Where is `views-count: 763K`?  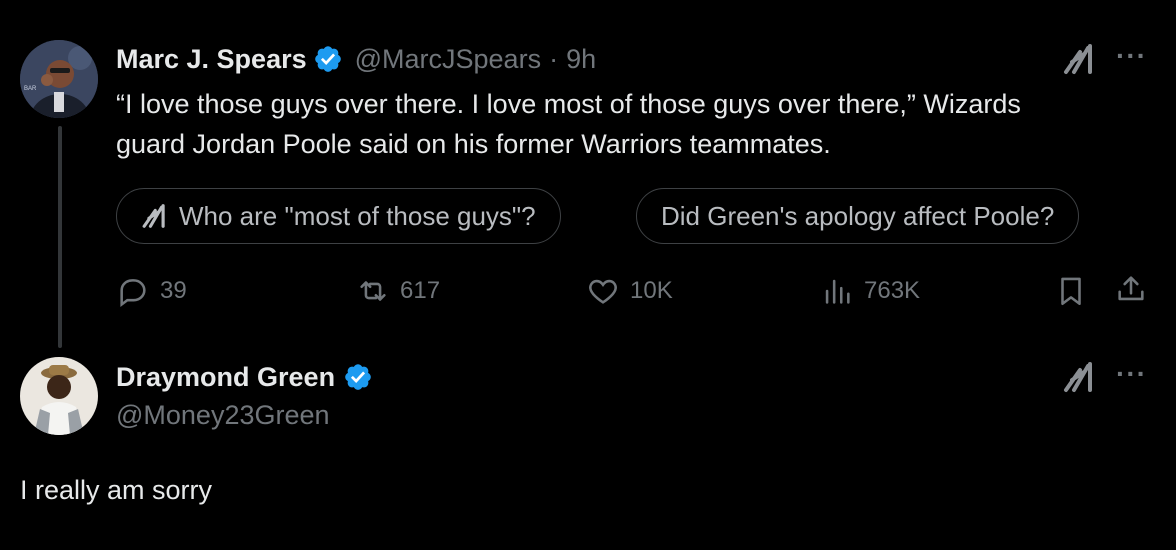 views-count: 763K is located at coordinates (892, 290).